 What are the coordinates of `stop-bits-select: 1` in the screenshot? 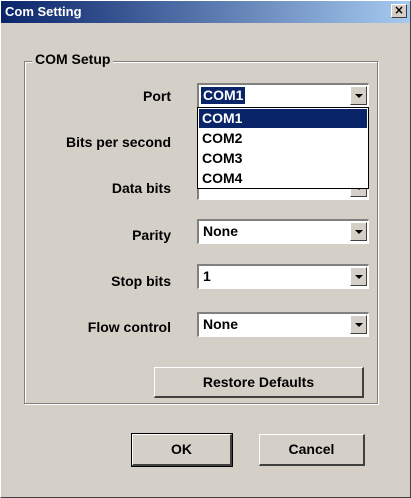 It's located at (283, 276).